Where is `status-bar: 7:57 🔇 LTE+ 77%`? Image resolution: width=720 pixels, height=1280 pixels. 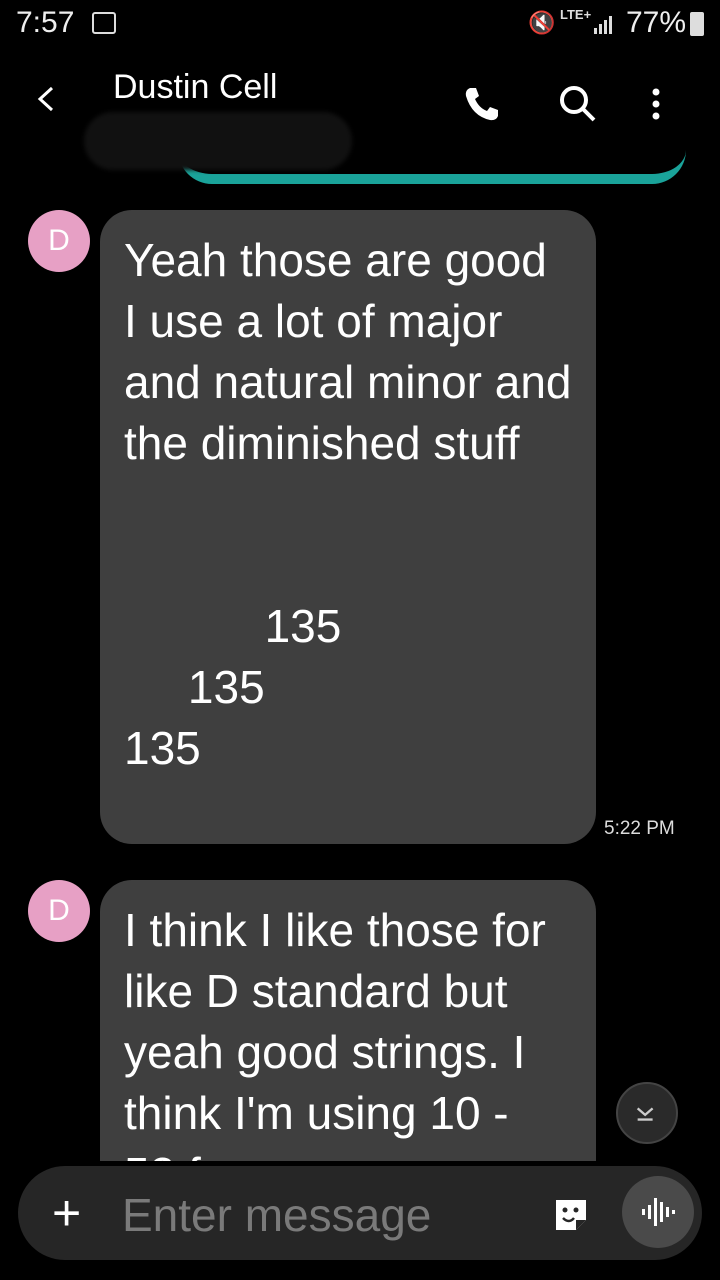 status-bar: 7:57 🔇 LTE+ 77% is located at coordinates (360, 24).